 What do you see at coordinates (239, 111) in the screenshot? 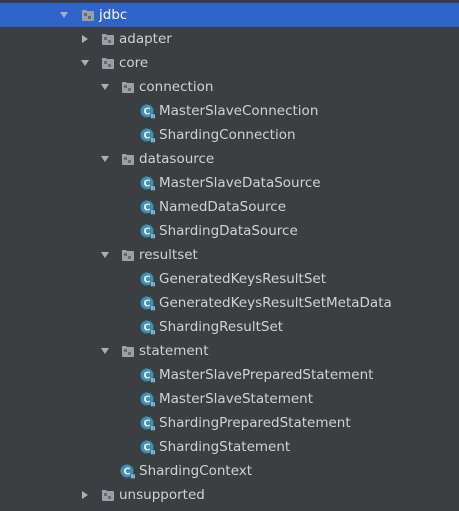
I see `tree-node-label: MasterSlaveConnection` at bounding box center [239, 111].